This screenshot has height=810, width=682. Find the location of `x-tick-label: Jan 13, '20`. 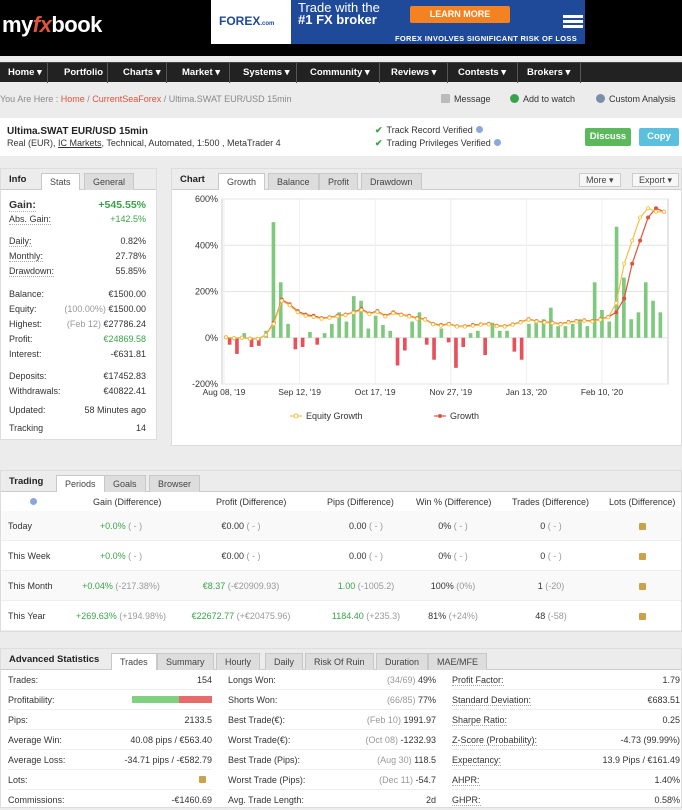

x-tick-label: Jan 13, '20 is located at coordinates (527, 392).